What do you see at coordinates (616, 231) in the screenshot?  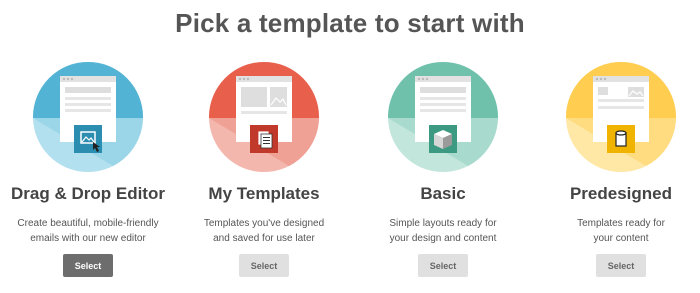 I see `card-description: Templates ready for your content` at bounding box center [616, 231].